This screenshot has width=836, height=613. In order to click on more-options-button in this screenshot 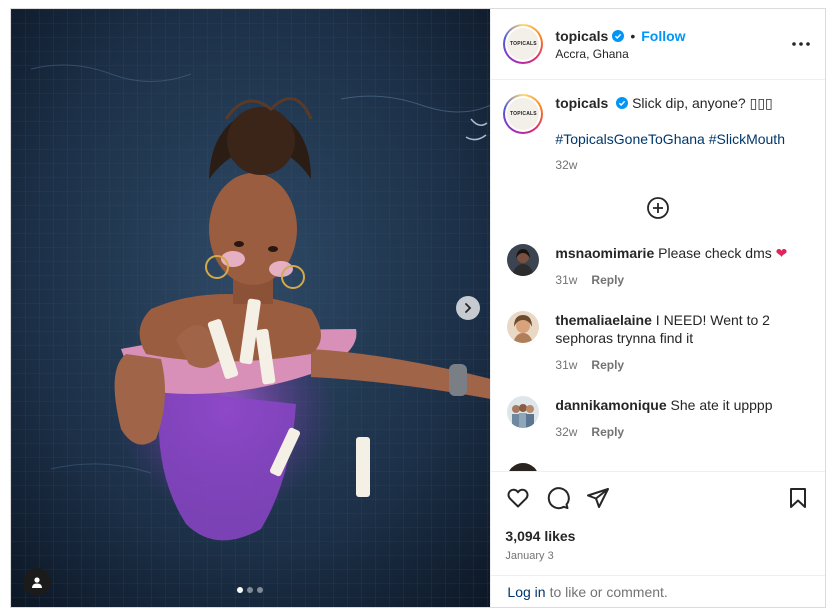, I will do `click(801, 44)`.